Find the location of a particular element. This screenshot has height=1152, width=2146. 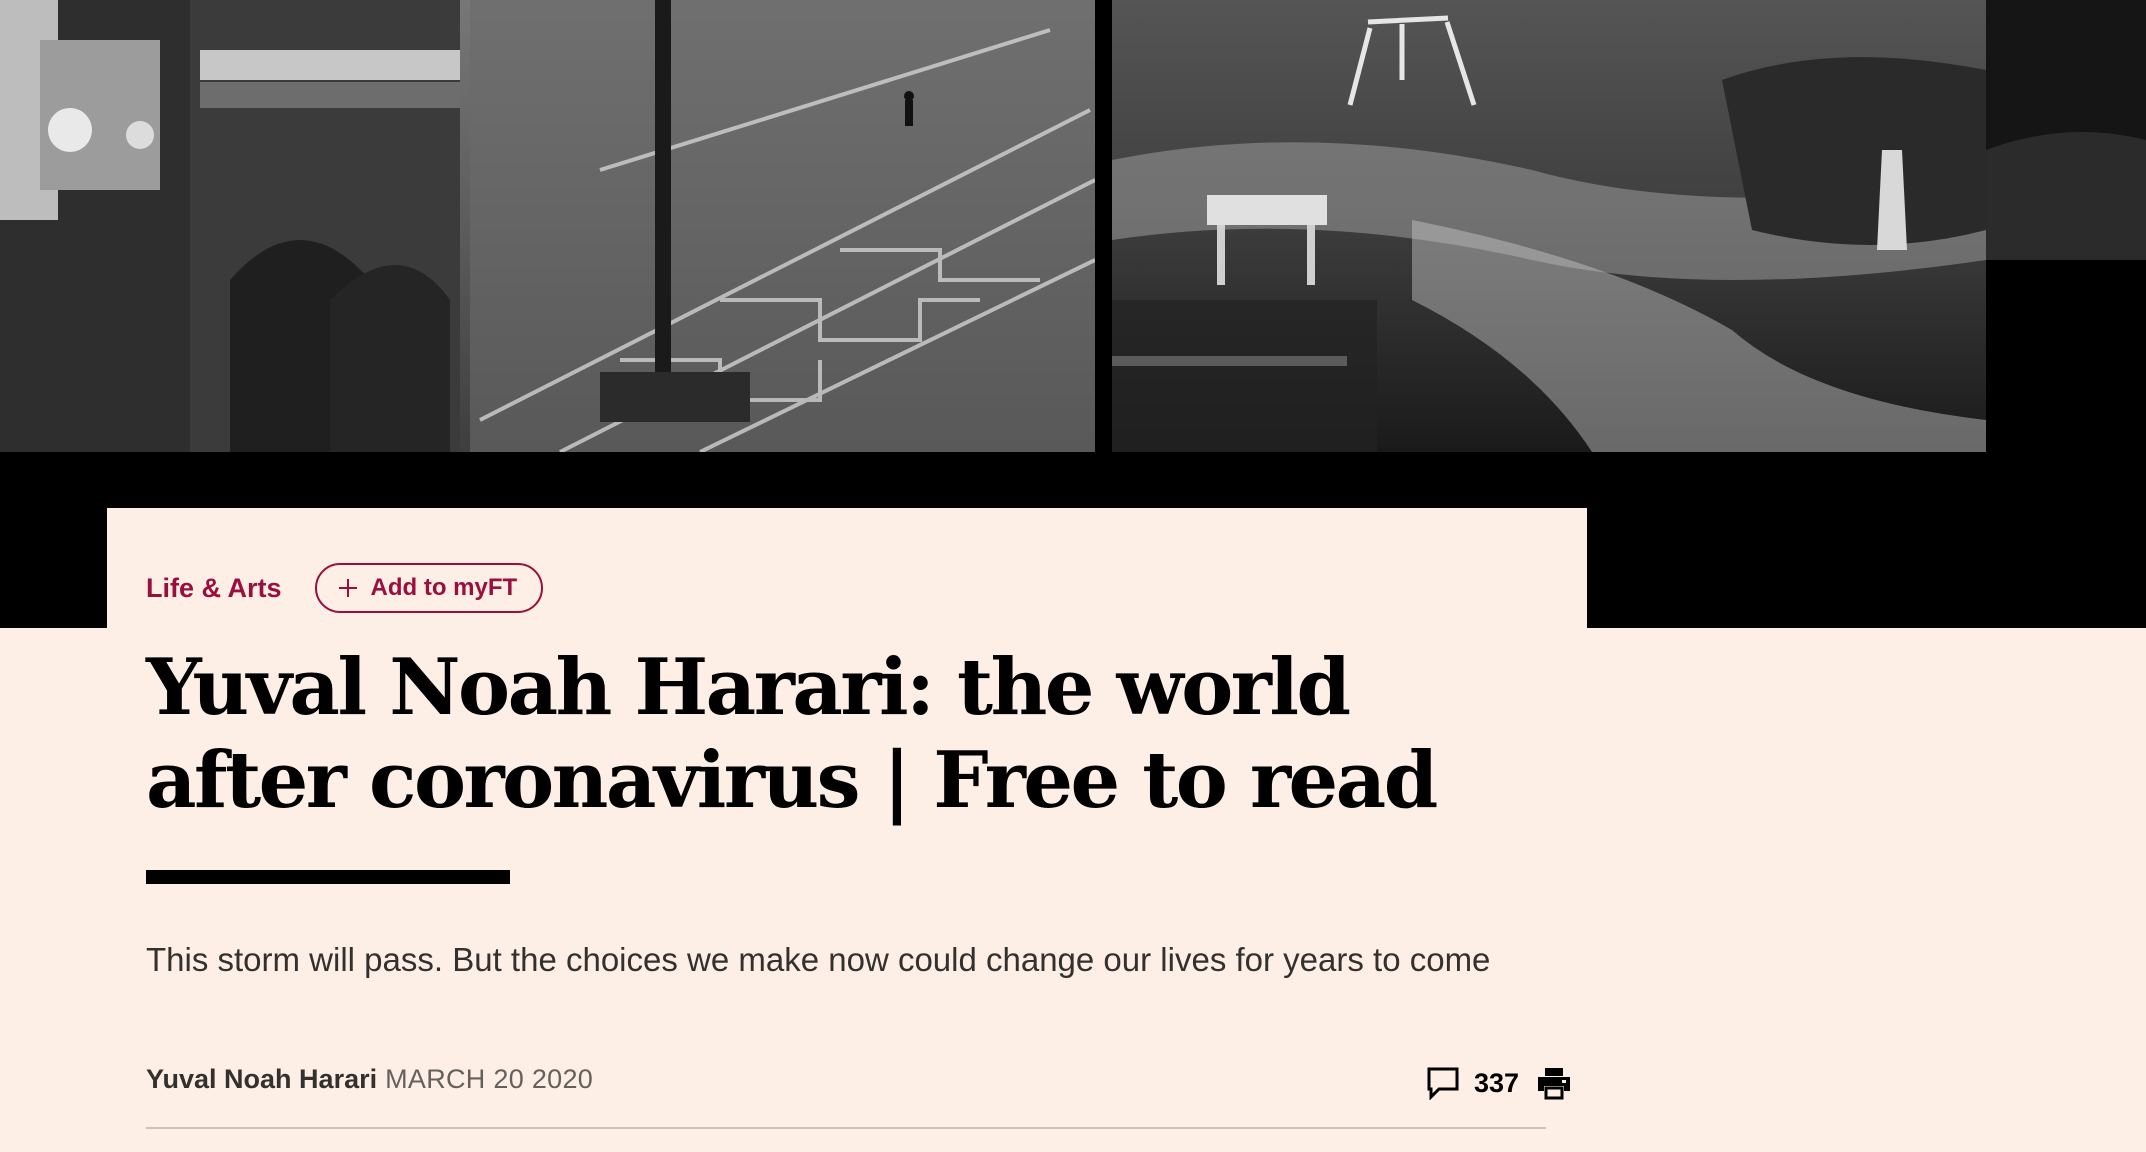

print-button is located at coordinates (1554, 1083).